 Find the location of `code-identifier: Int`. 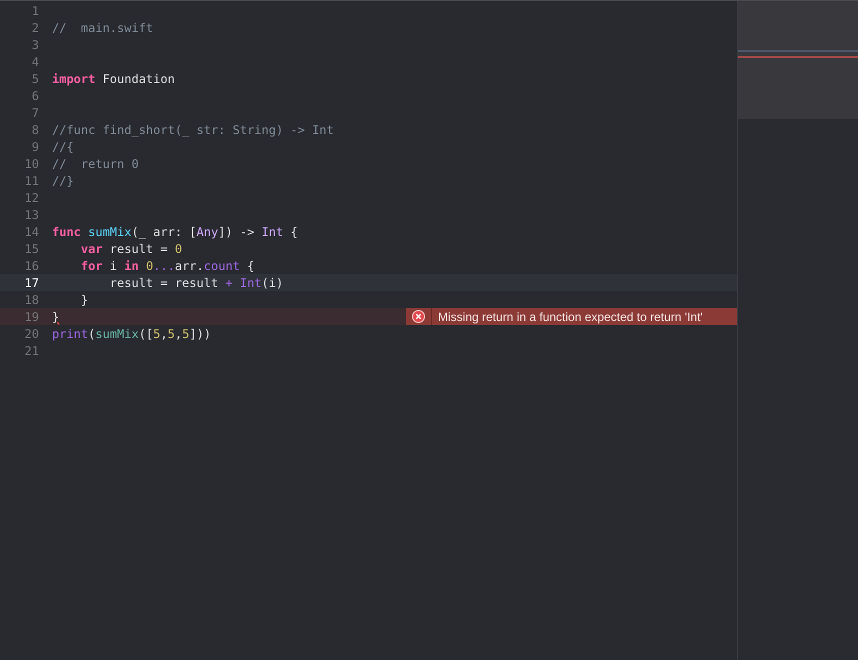

code-identifier: Int is located at coordinates (250, 283).